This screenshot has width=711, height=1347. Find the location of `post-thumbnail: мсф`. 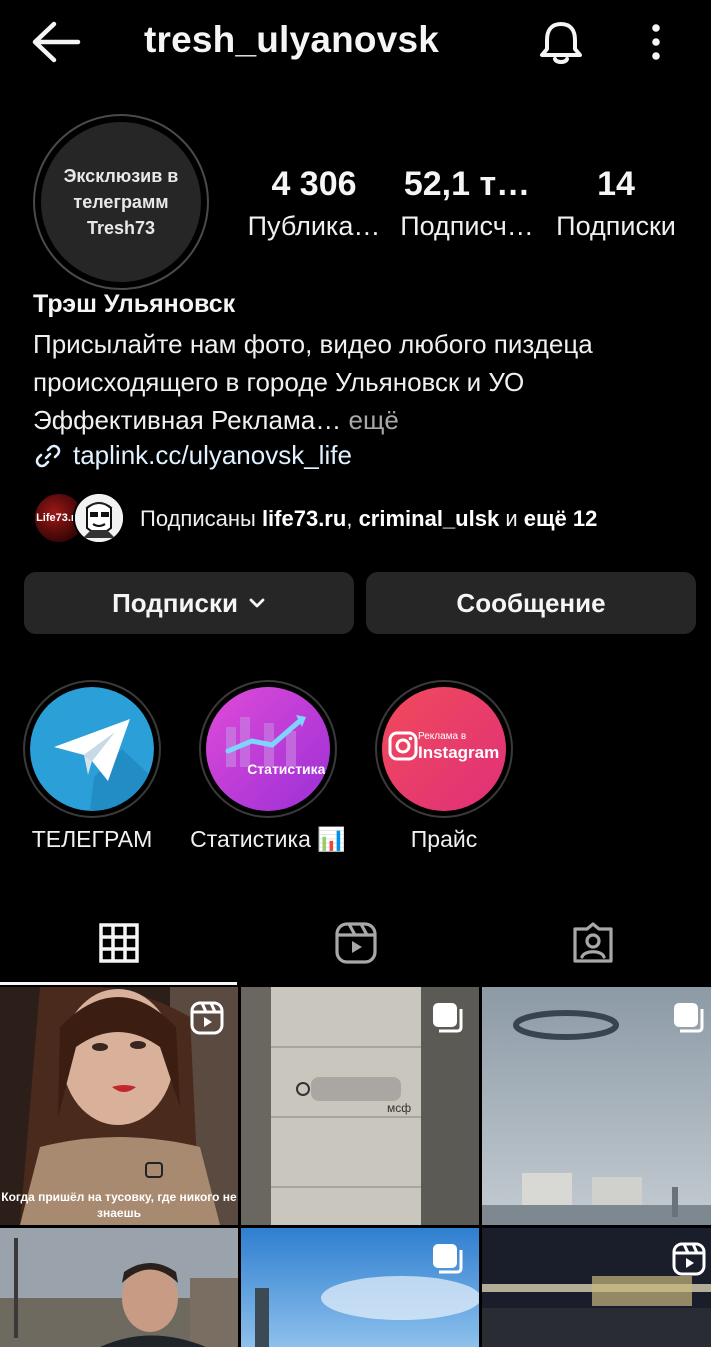

post-thumbnail: мсф is located at coordinates (360, 1106).